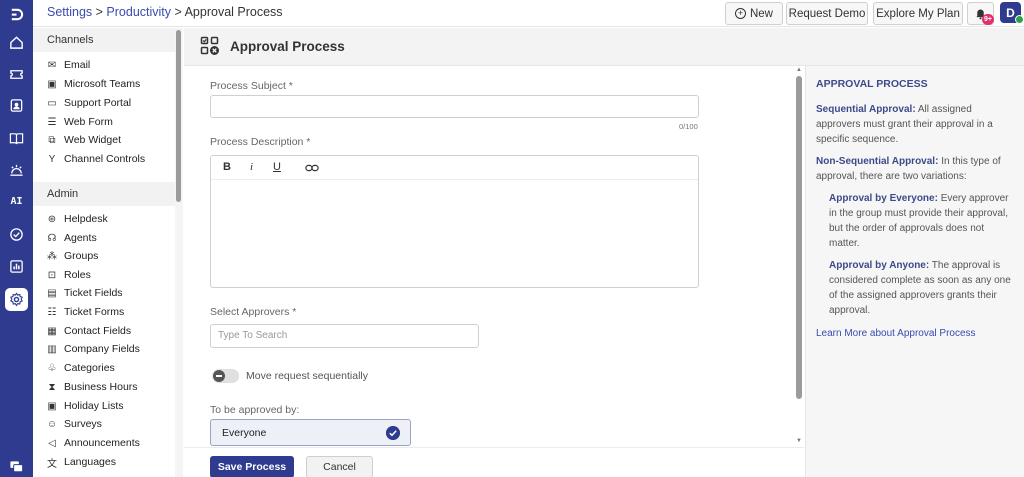 The width and height of the screenshot is (1024, 477). I want to click on sidebar-item-categories: ♧ Categories, so click(80, 368).